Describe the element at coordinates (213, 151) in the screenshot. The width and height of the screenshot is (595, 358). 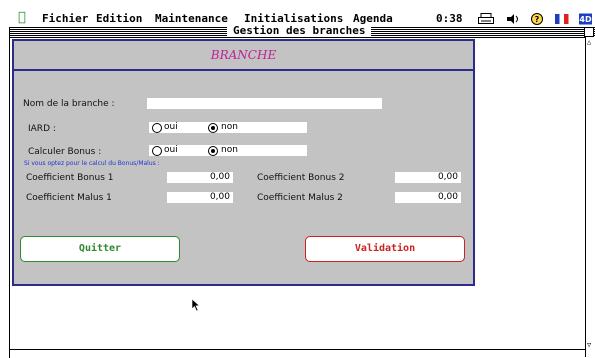
I see `bonus-non-radio` at that location.